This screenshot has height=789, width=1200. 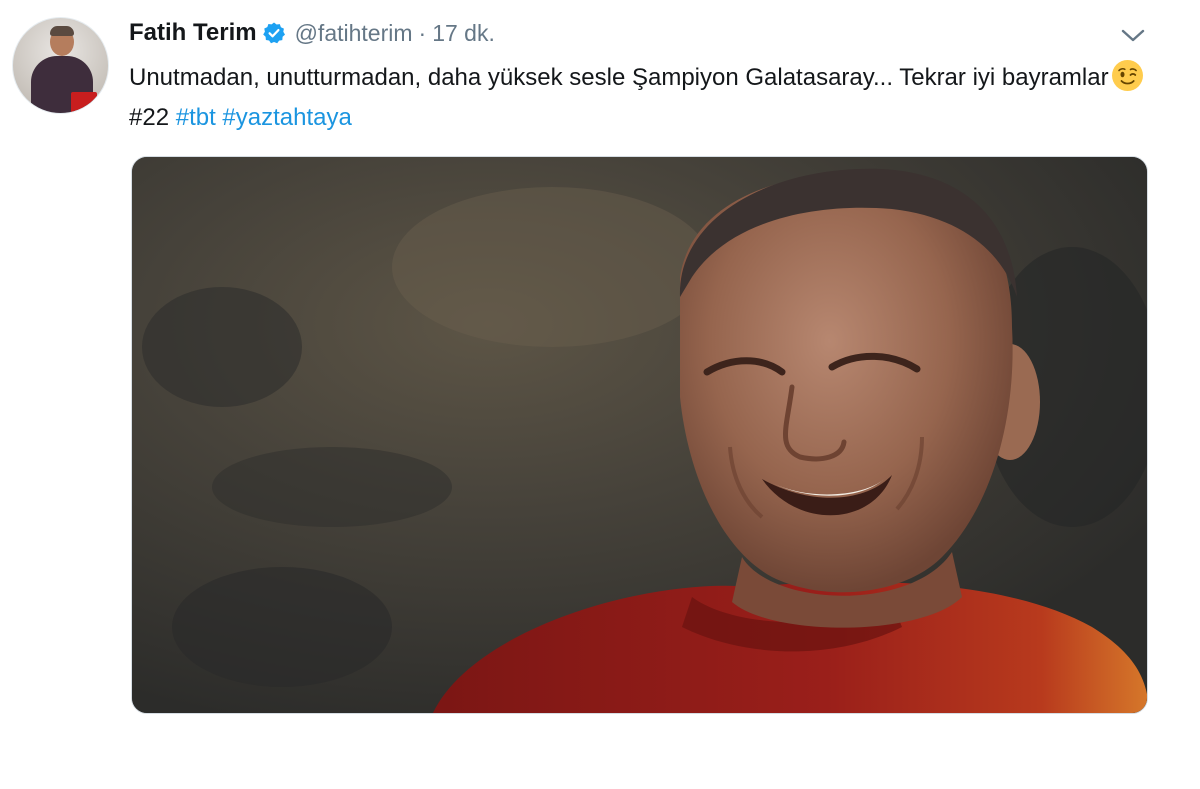 What do you see at coordinates (286, 117) in the screenshot?
I see `hashtag-link: #yaztahtaya` at bounding box center [286, 117].